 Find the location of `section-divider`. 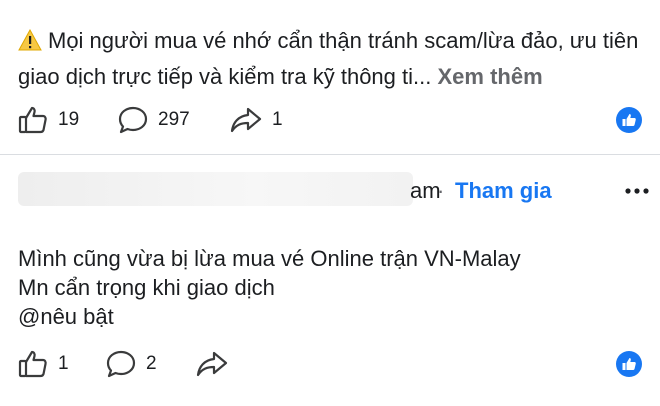

section-divider is located at coordinates (330, 154).